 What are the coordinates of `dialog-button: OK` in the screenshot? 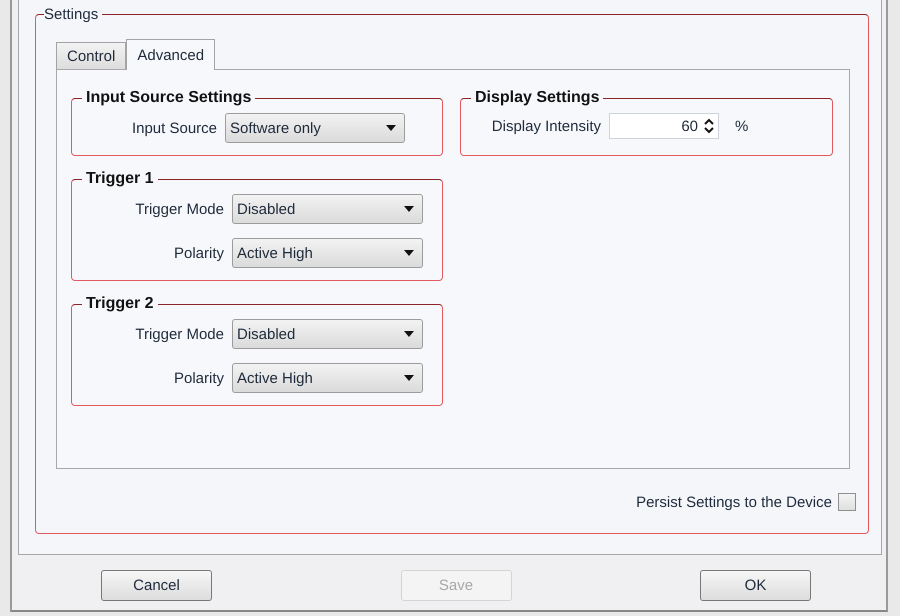 It's located at (755, 585).